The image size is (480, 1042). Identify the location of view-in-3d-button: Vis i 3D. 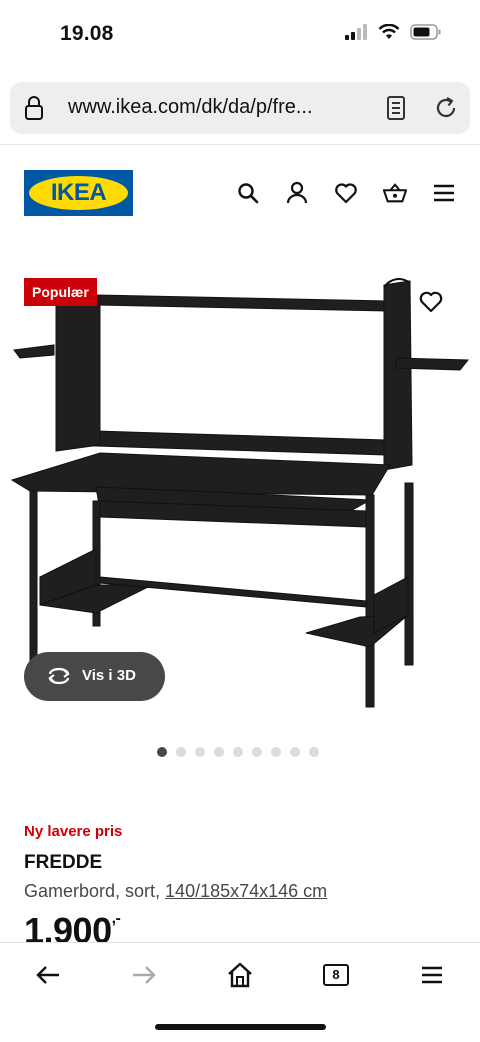
(94, 676).